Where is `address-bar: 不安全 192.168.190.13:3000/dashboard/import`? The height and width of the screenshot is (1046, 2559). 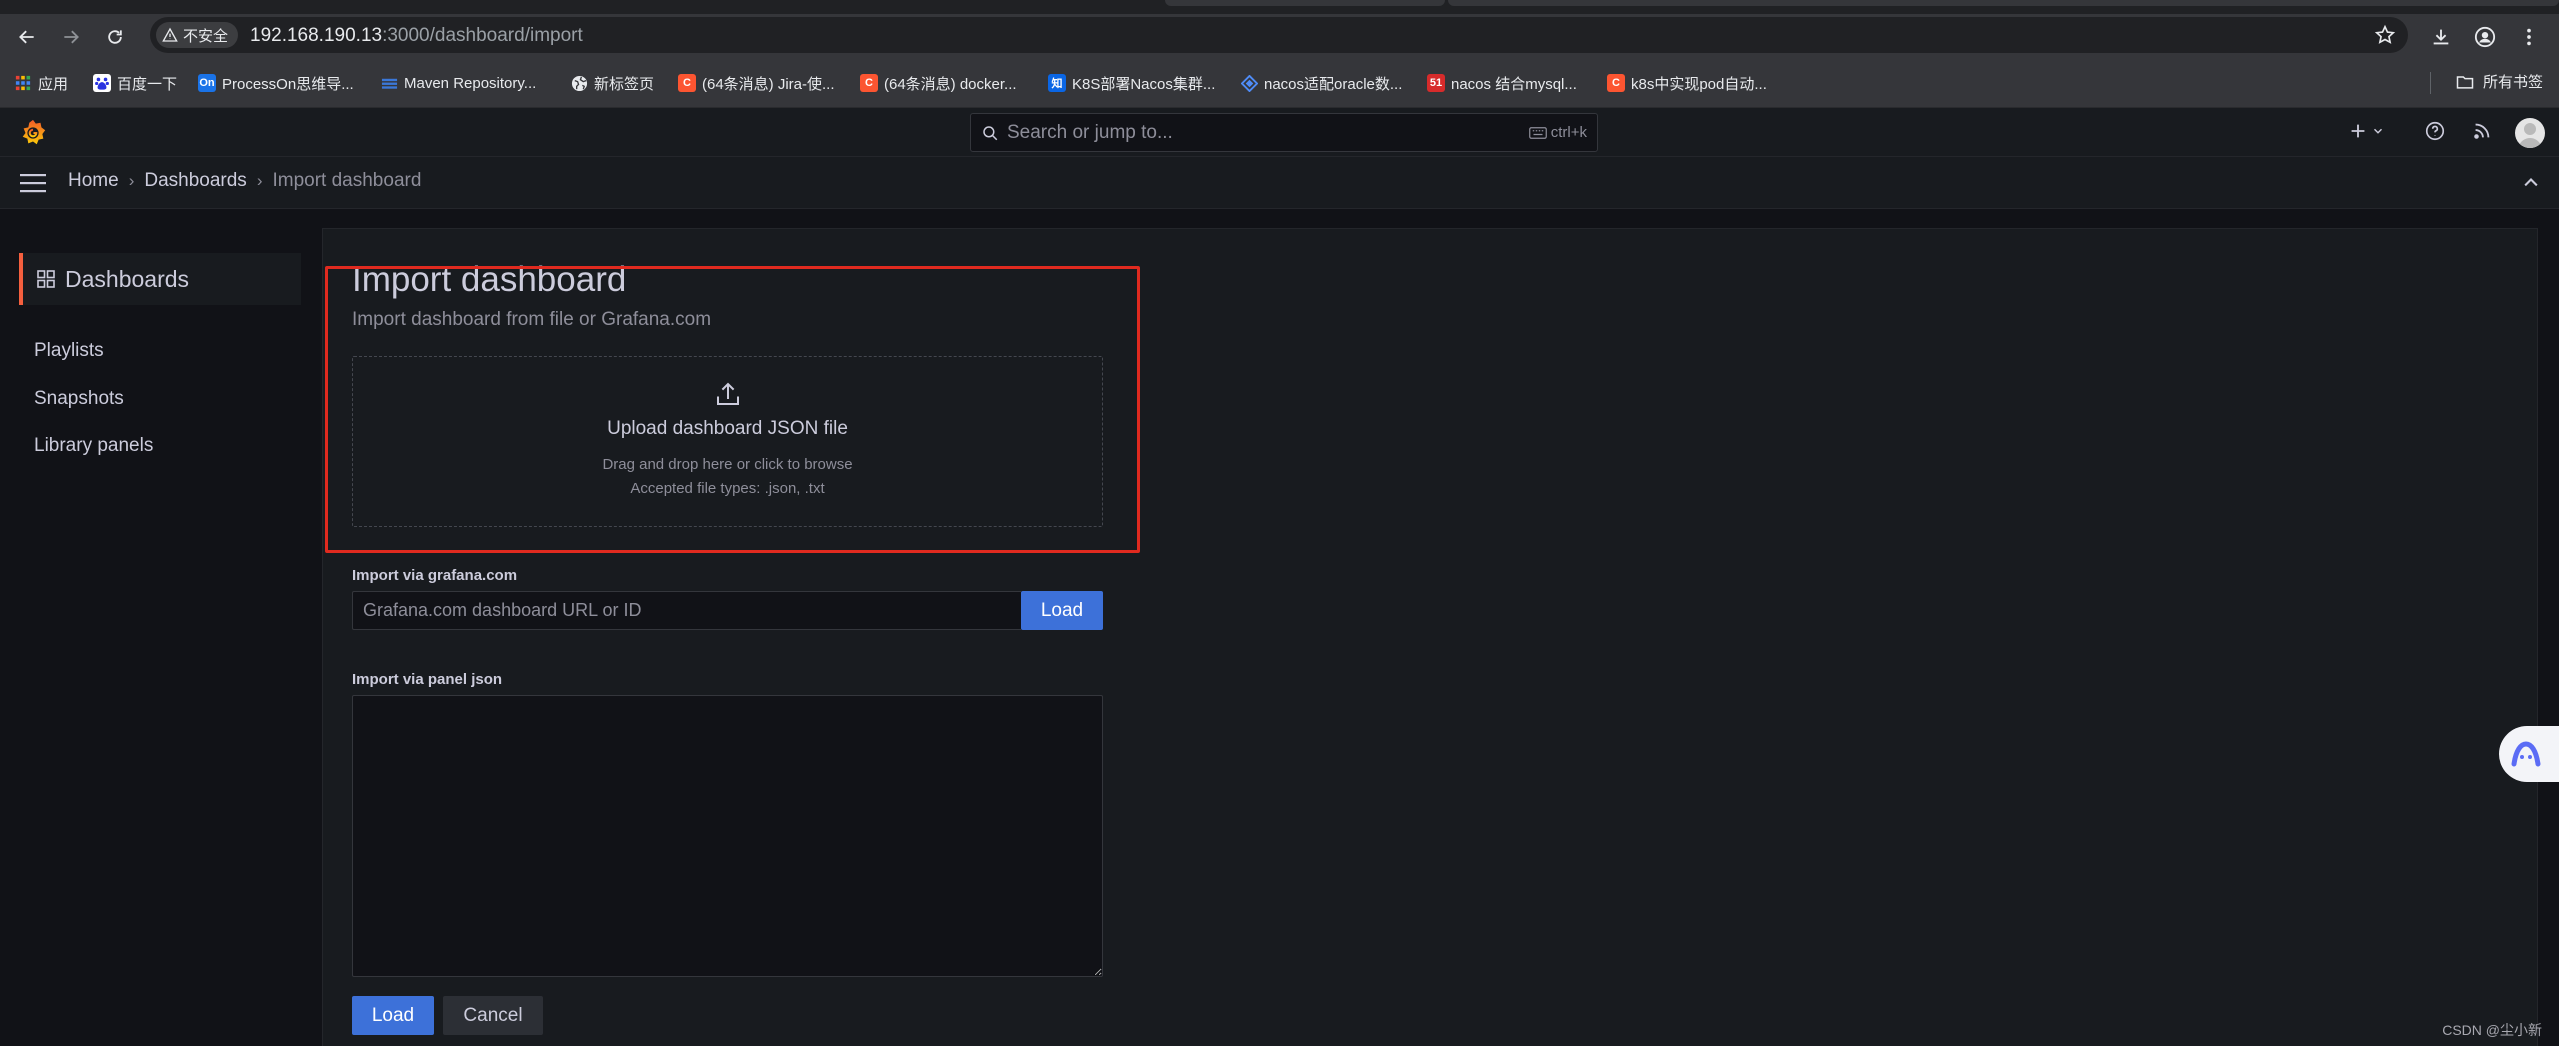 address-bar: 不安全 192.168.190.13:3000/dashboard/import is located at coordinates (1279, 35).